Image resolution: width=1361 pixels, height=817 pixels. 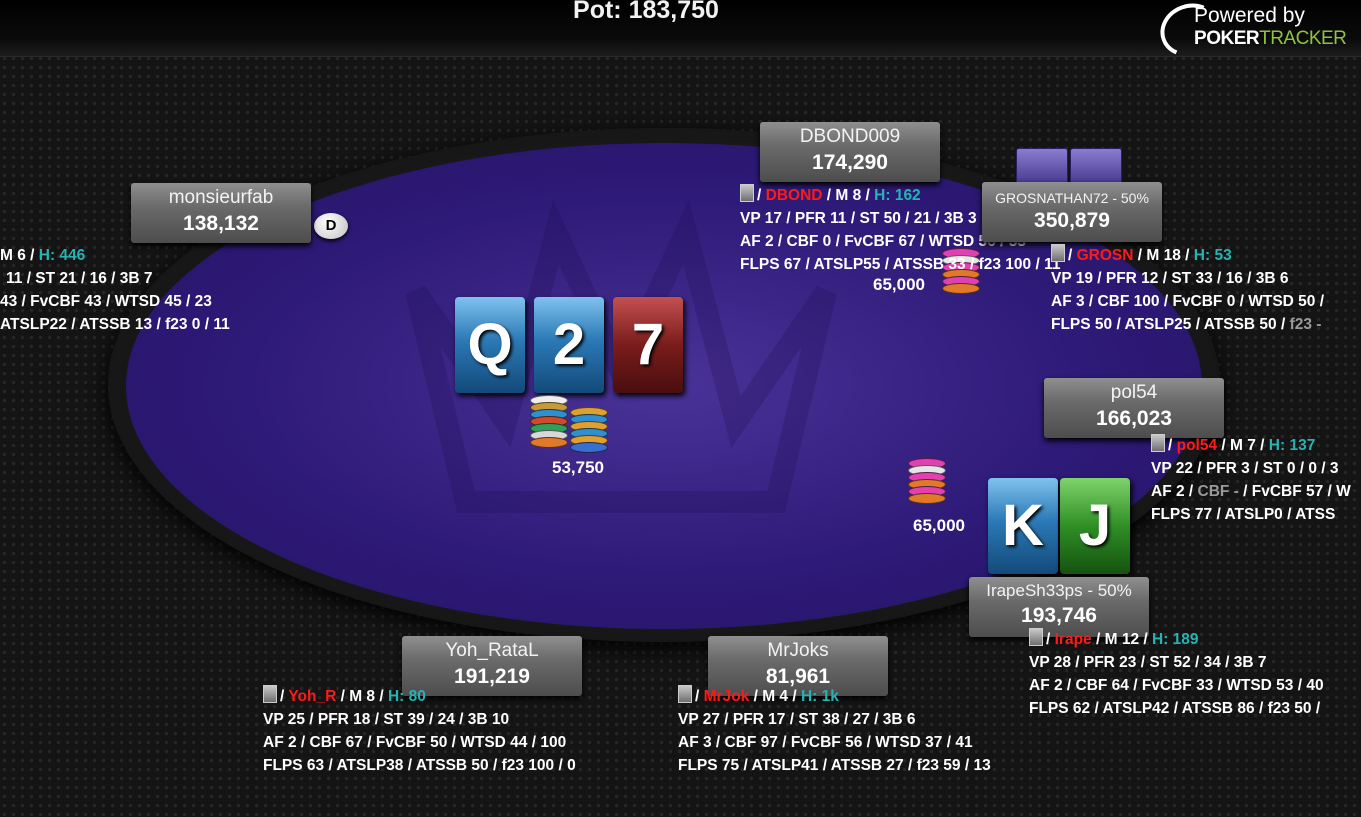 I want to click on hud-hands: H: 162, so click(x=897, y=195).